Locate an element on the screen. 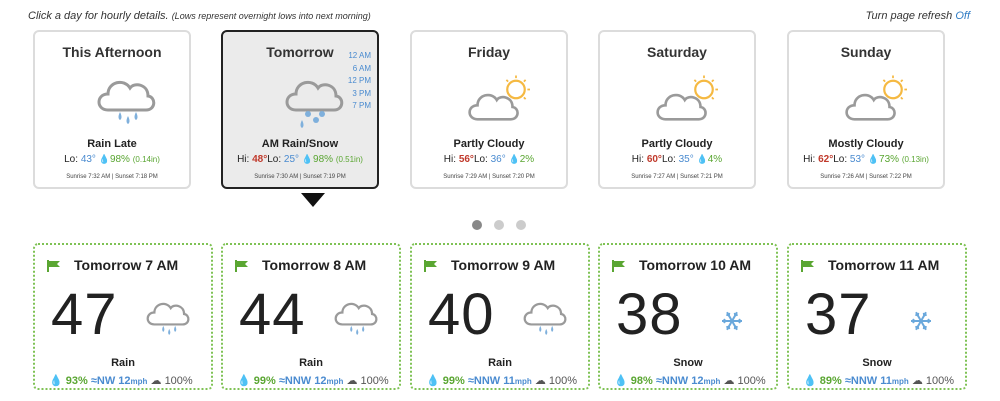 The image size is (1000, 401). day-stats: Lo: 43° 💧98% (0.14in) is located at coordinates (112, 159).